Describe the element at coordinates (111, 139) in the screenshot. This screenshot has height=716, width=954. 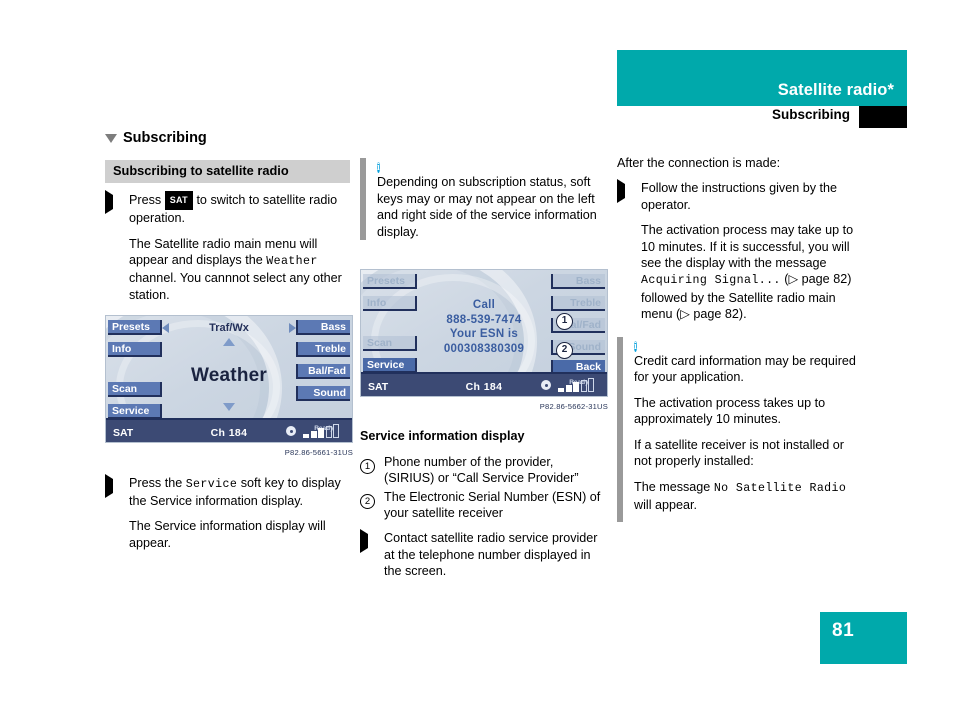
I see `triangle-down-icon` at that location.